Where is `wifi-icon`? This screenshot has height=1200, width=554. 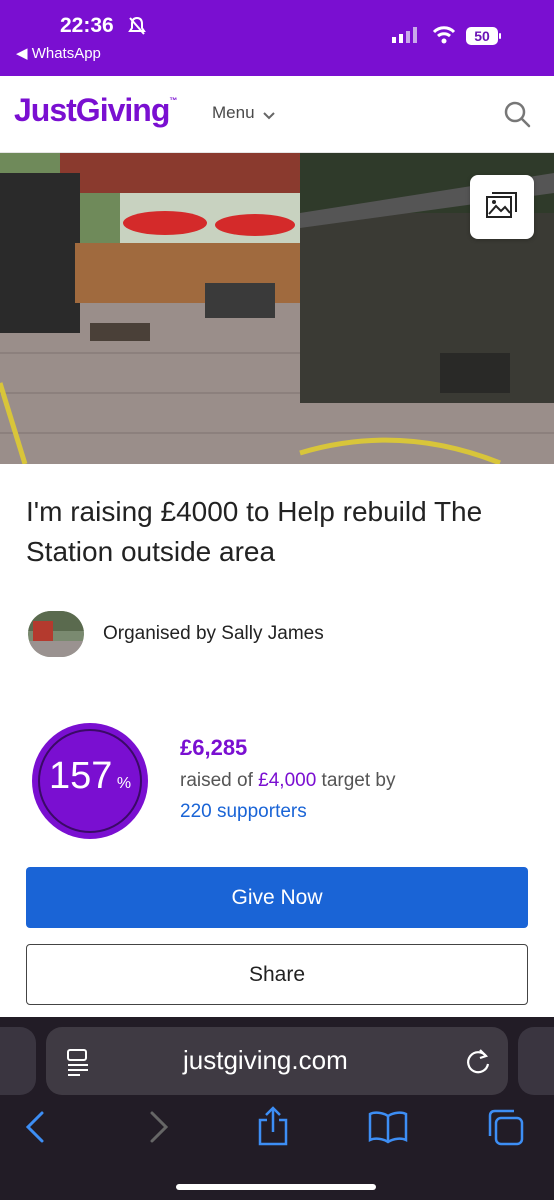 wifi-icon is located at coordinates (444, 37).